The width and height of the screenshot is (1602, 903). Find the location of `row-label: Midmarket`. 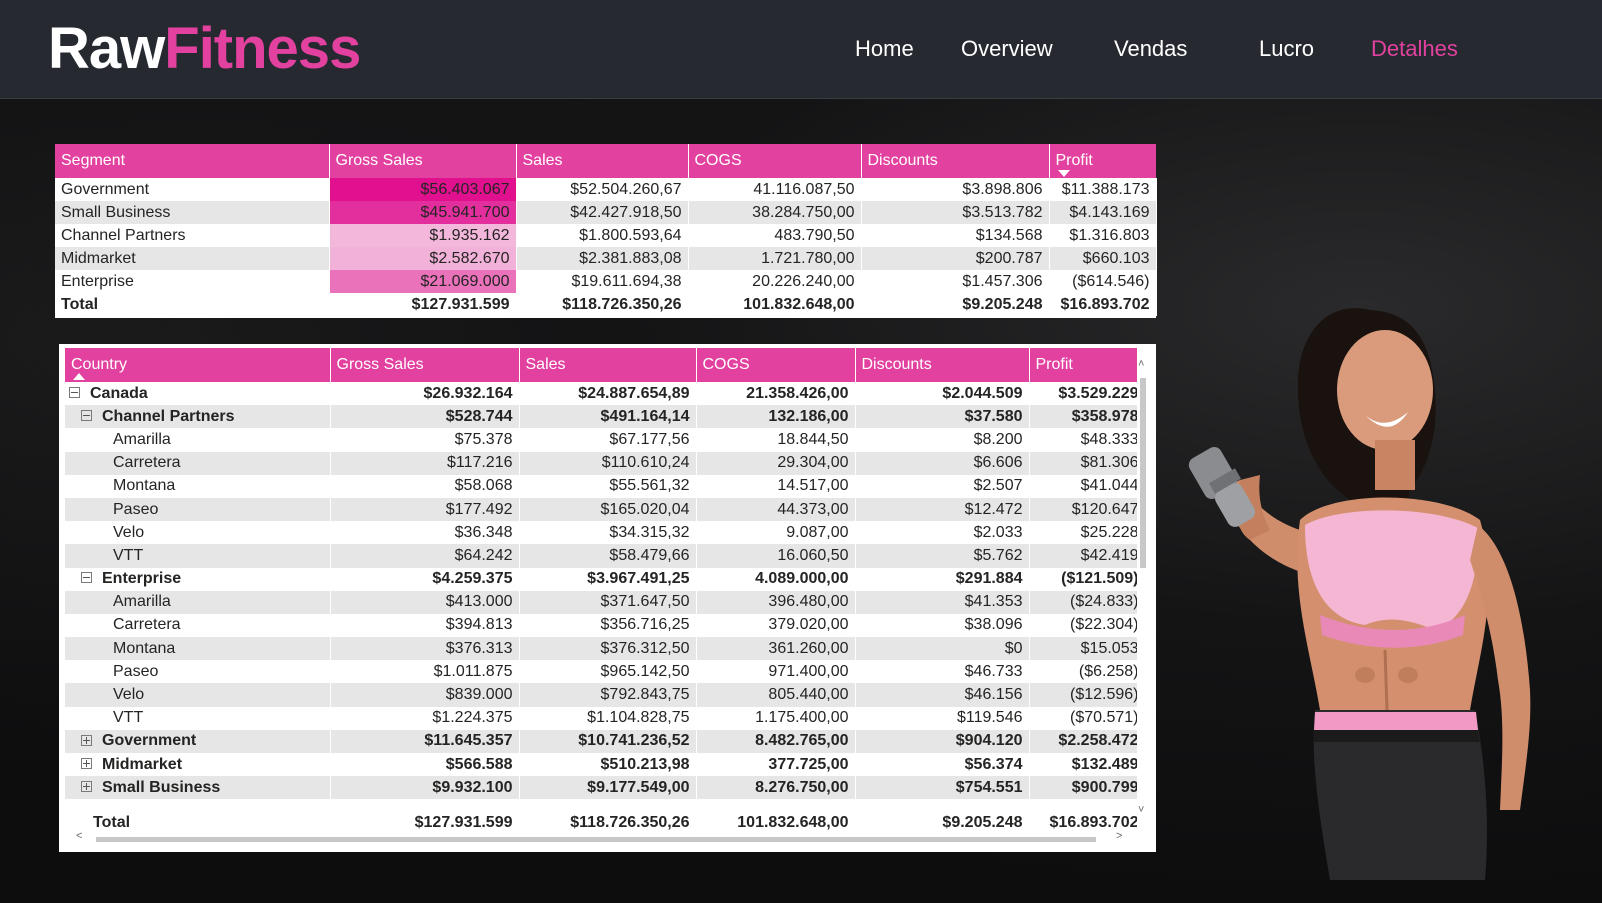

row-label: Midmarket is located at coordinates (142, 764).